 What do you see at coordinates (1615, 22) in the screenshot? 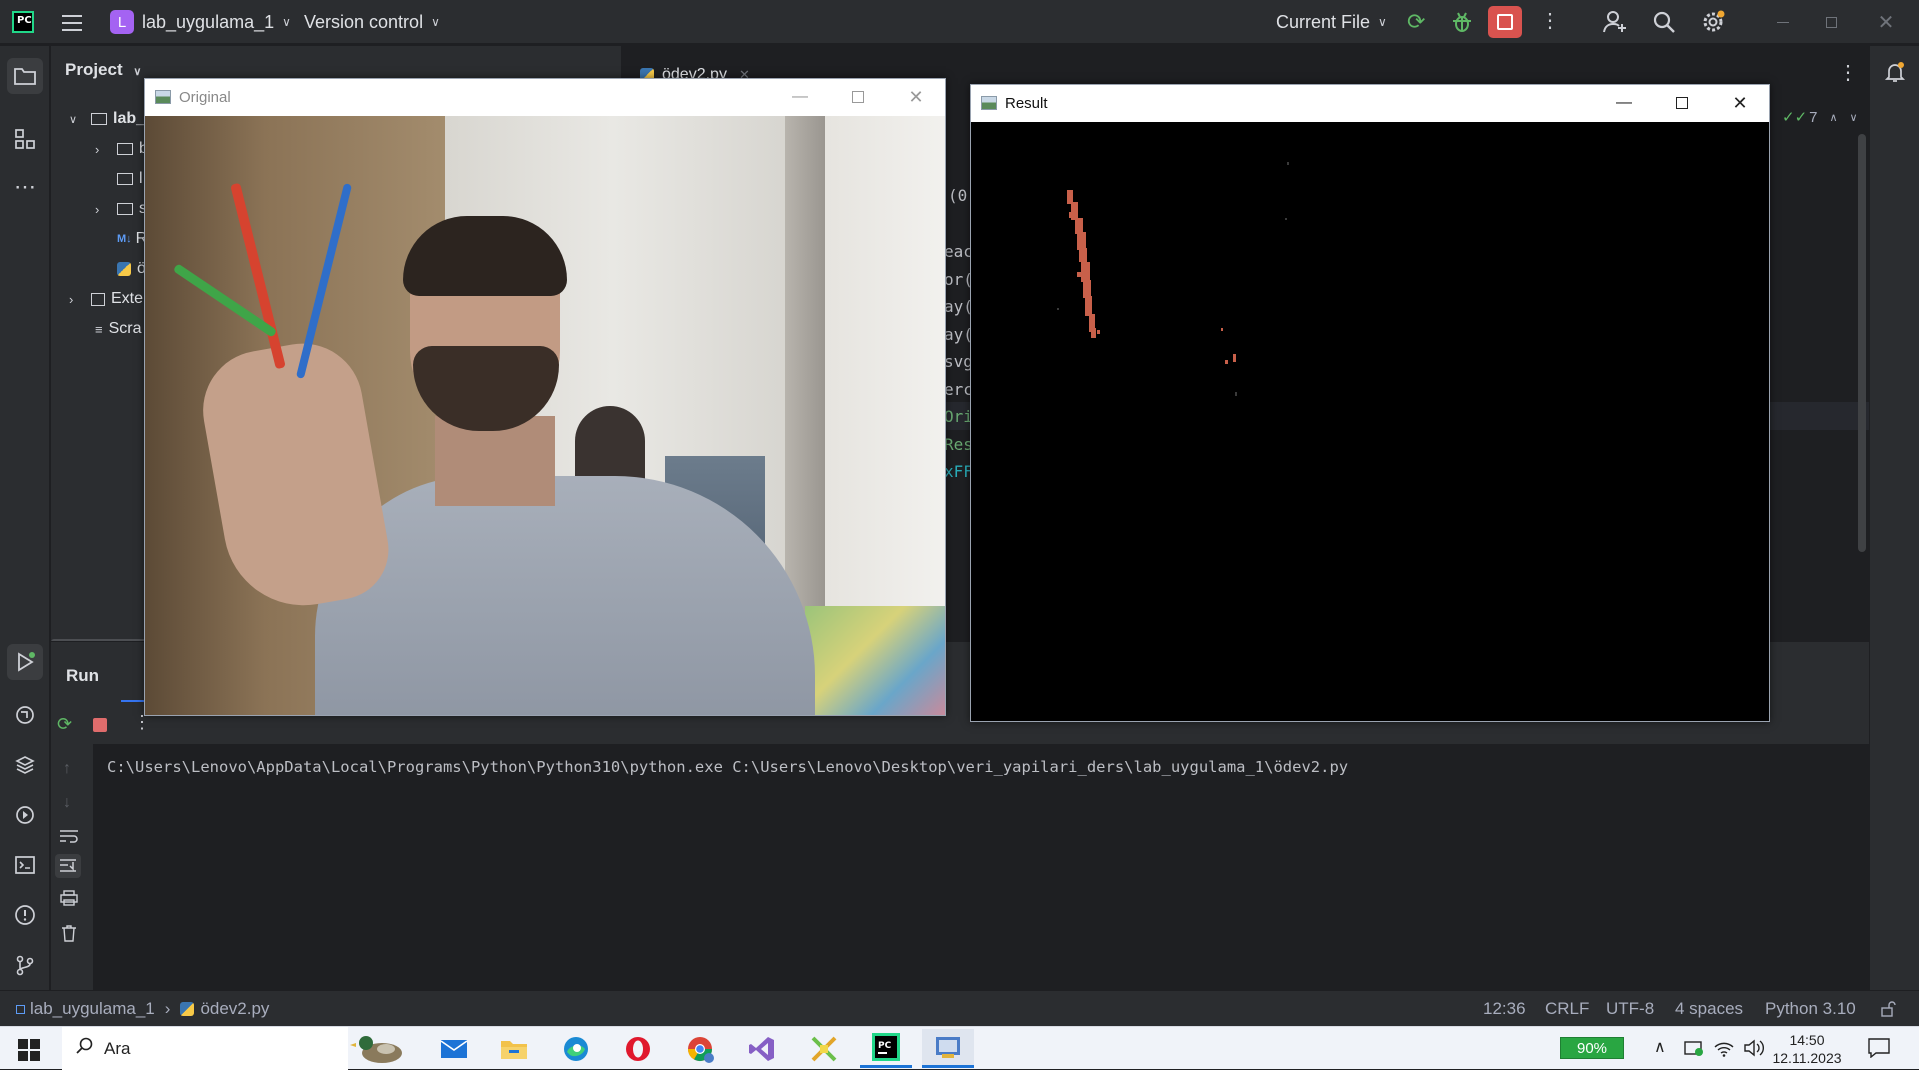
I see `code-with-me-icon` at bounding box center [1615, 22].